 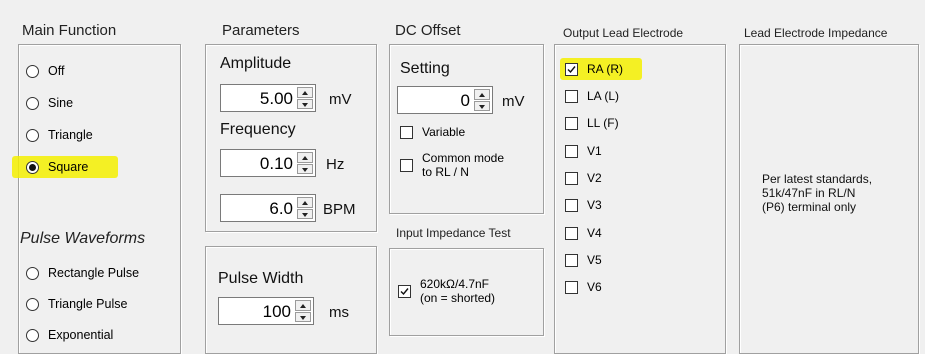 I want to click on bpm-down-button, so click(x=305, y=213).